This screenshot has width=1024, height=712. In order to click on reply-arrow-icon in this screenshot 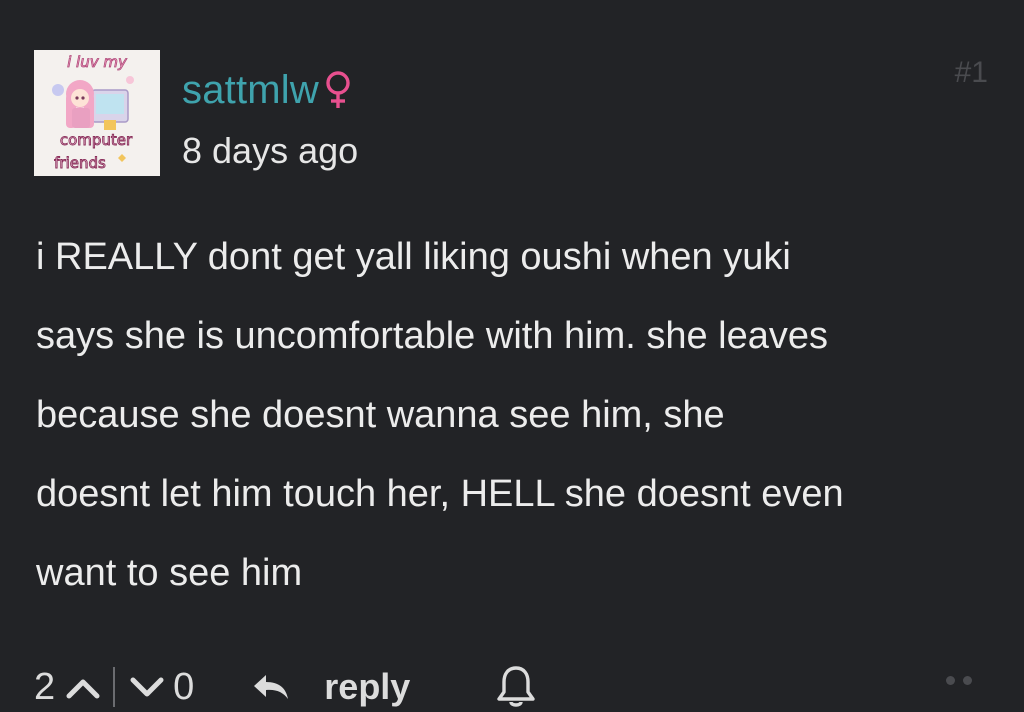, I will do `click(271, 687)`.